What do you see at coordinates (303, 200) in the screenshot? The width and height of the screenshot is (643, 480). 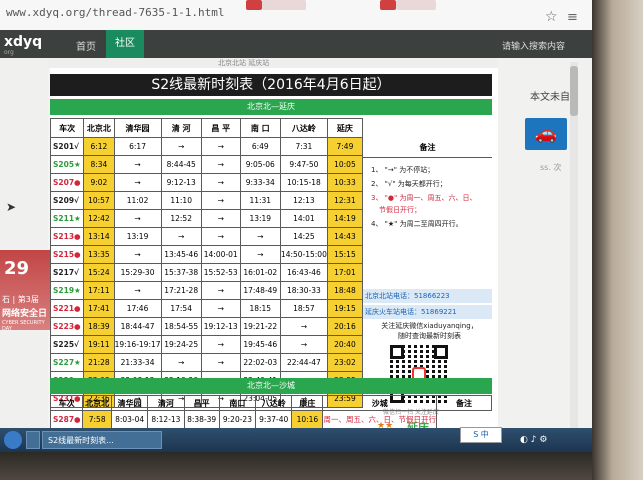 I see `table-cell: 12:13` at bounding box center [303, 200].